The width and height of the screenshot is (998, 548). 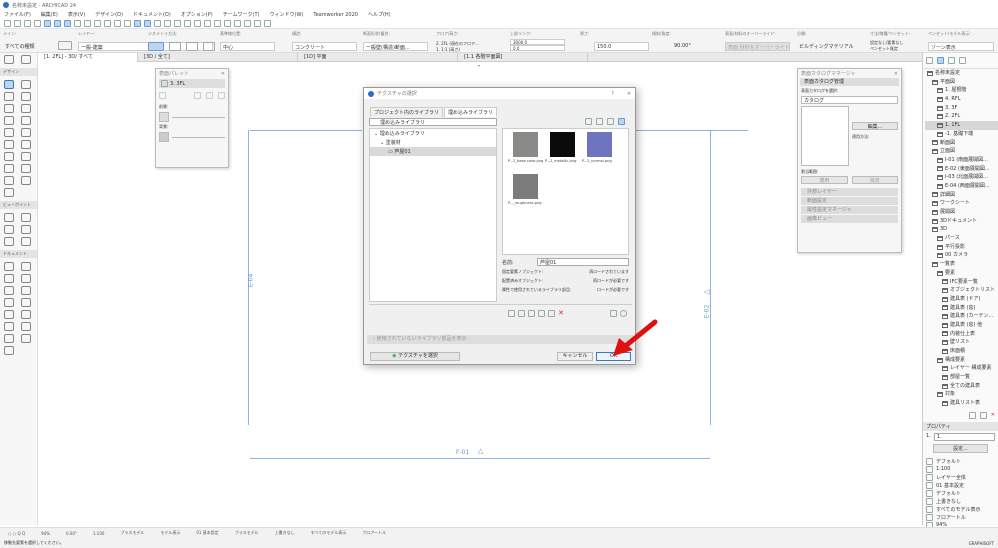 I want to click on toolbox-section-viewpoint: ビューポイント, so click(x=18, y=205).